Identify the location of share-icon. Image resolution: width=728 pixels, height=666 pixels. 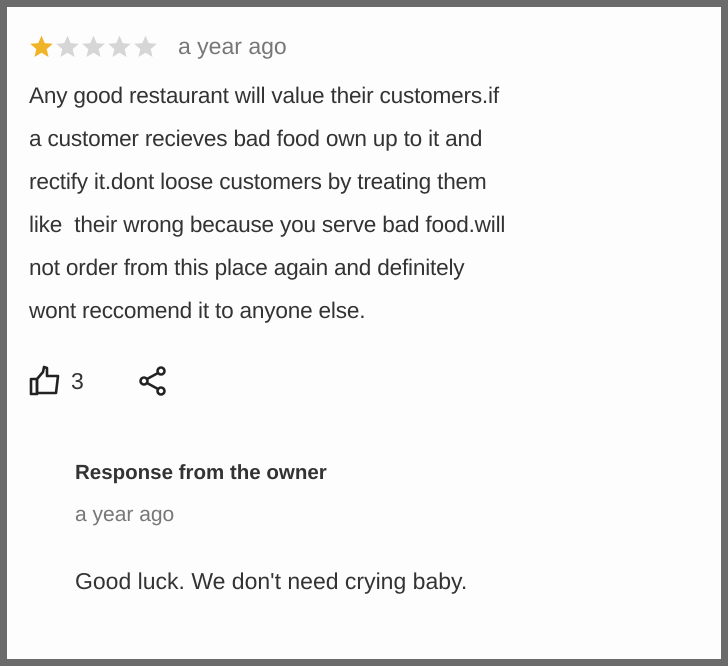
(153, 380).